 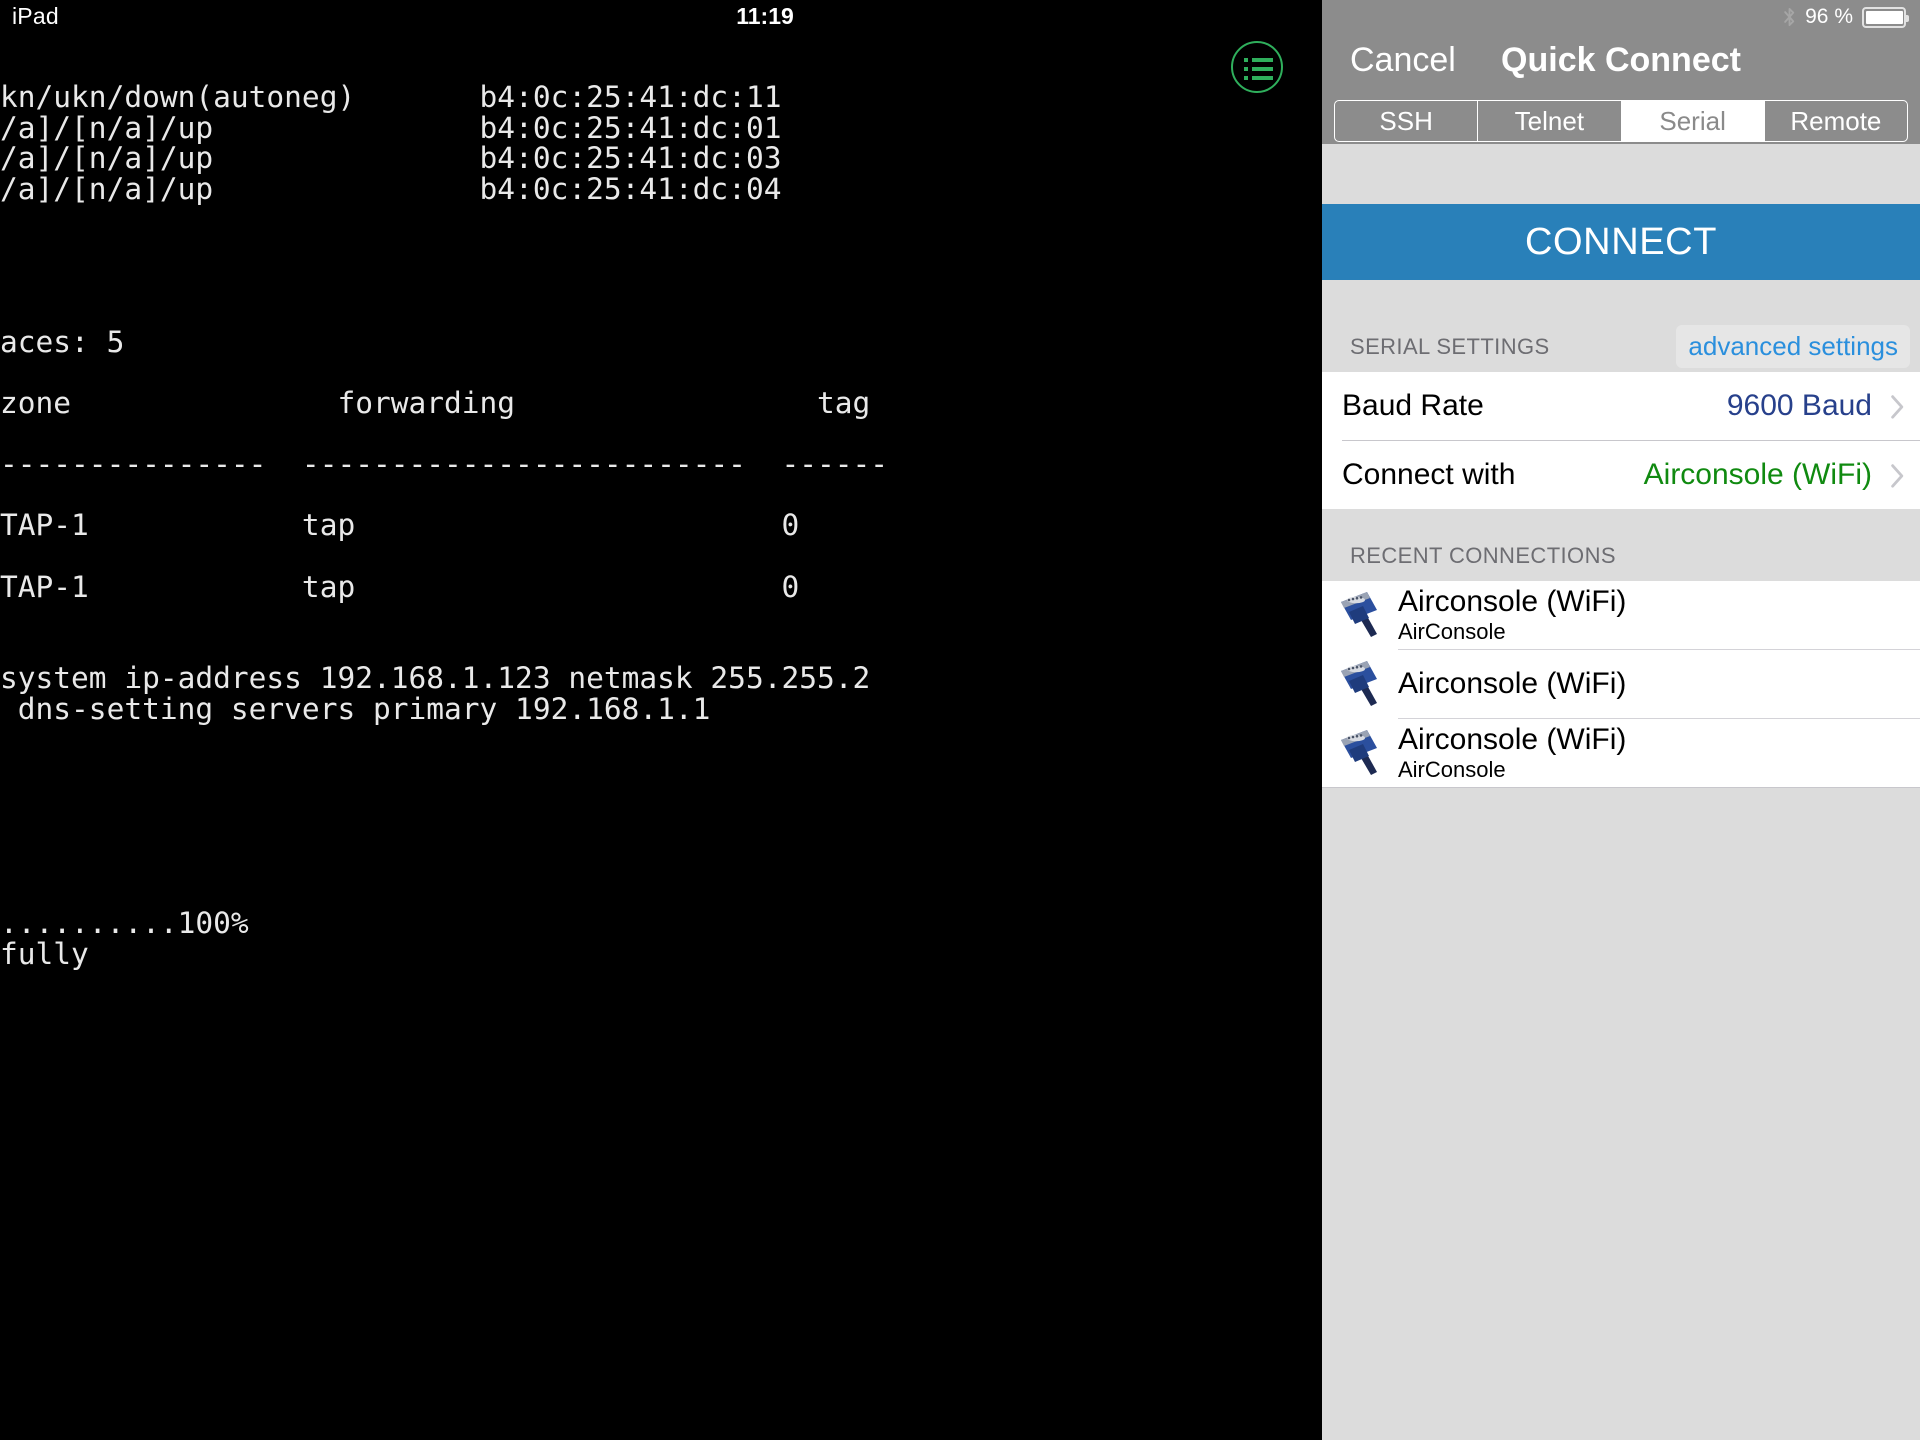 I want to click on segment-ssh: SSH, so click(x=1407, y=121).